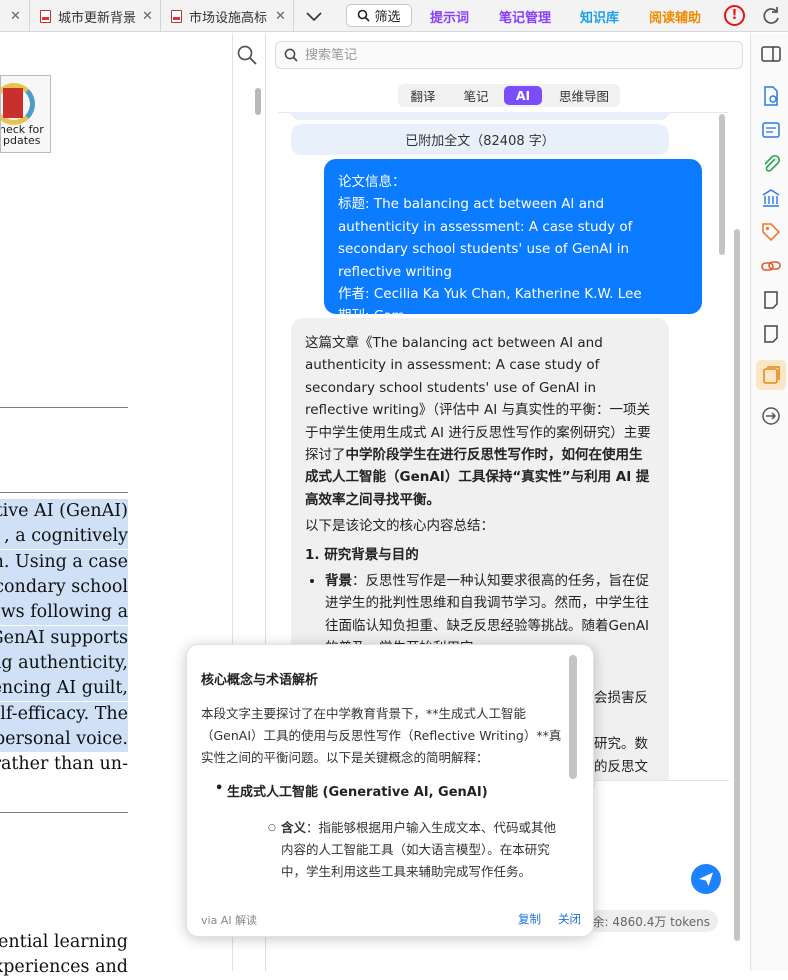 This screenshot has height=980, width=788. Describe the element at coordinates (314, 16) in the screenshot. I see `chevron-down-icon` at that location.